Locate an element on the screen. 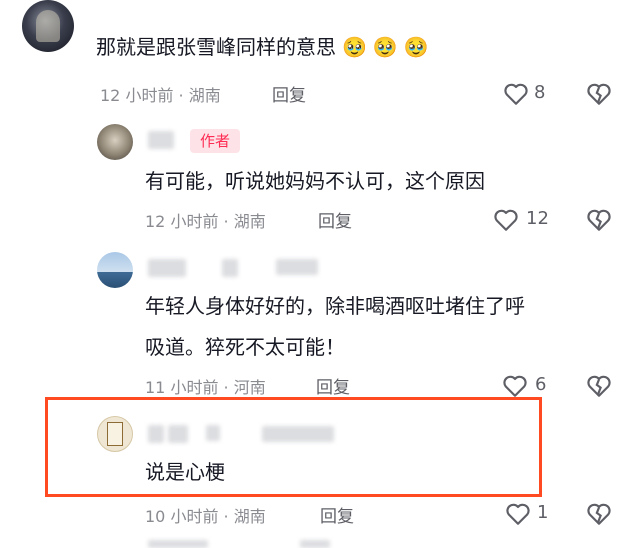 The height and width of the screenshot is (548, 640). reply-time-location: 11 小时前 · 河南 is located at coordinates (205, 387).